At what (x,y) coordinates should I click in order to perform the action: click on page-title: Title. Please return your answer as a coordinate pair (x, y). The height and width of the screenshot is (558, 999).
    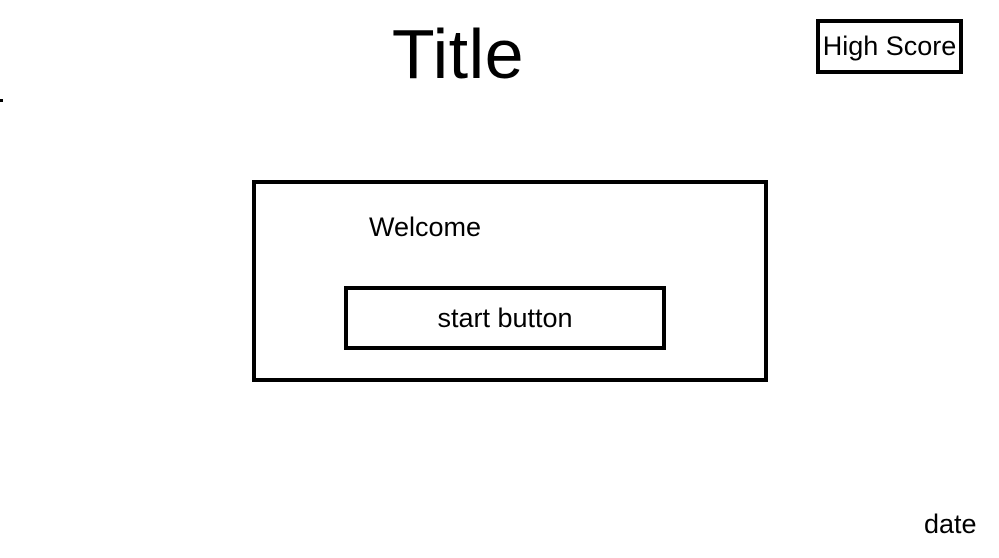
    Looking at the image, I should click on (458, 54).